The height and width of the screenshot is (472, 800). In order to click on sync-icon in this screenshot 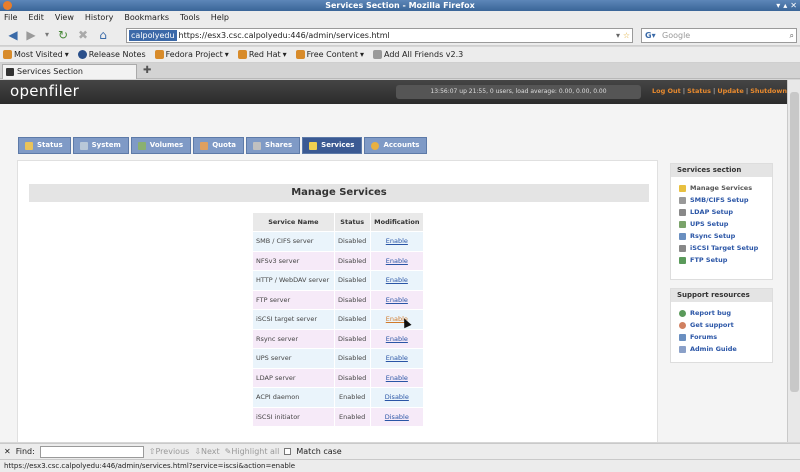, I will do `click(682, 236)`.